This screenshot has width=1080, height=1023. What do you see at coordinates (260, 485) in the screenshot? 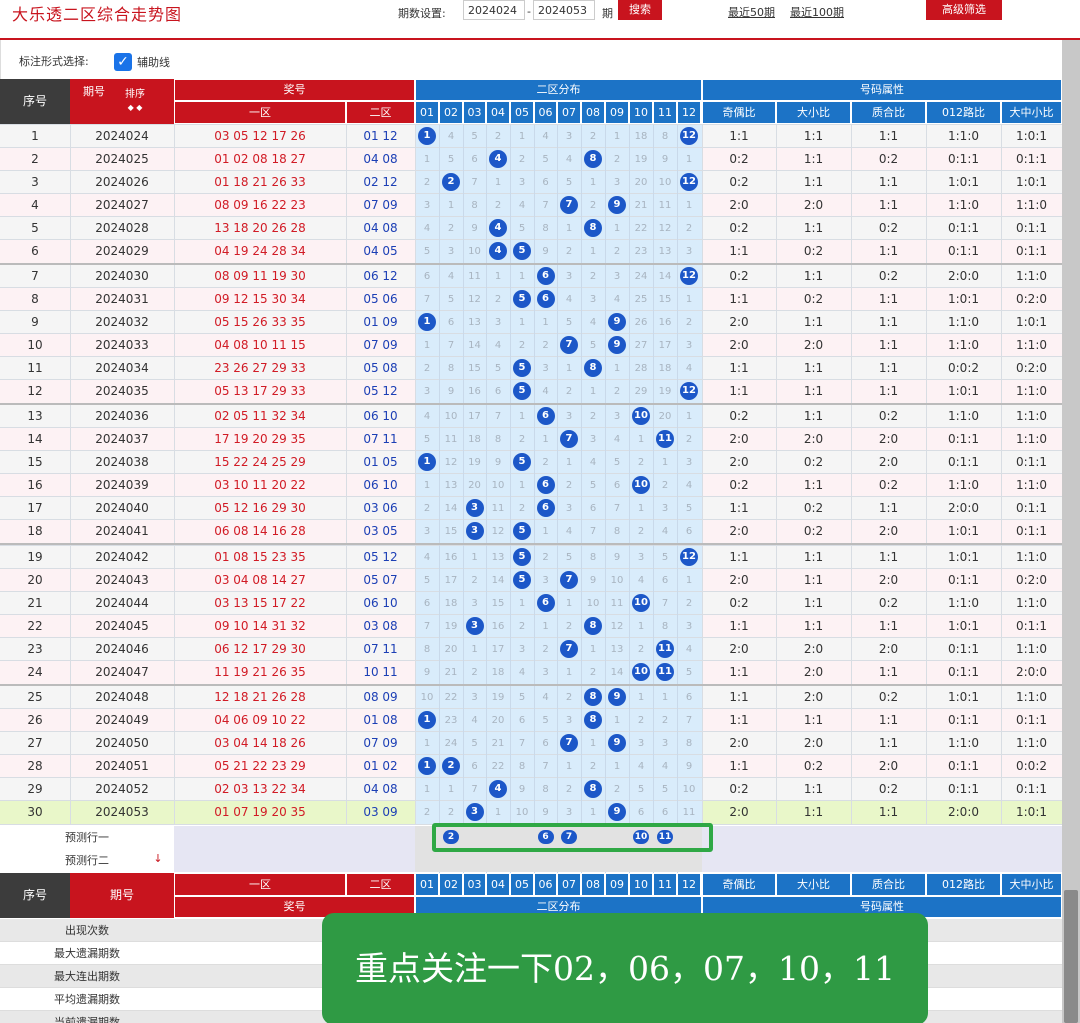
I see `row-front-numbers: 03 10 11 20 22` at bounding box center [260, 485].